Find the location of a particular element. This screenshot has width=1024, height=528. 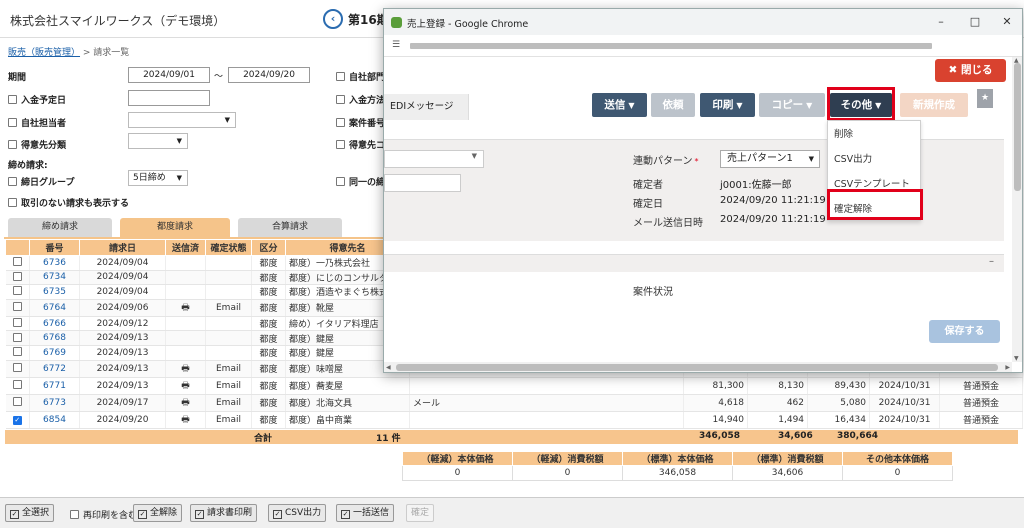

invoice-number: 6773 is located at coordinates (54, 403).